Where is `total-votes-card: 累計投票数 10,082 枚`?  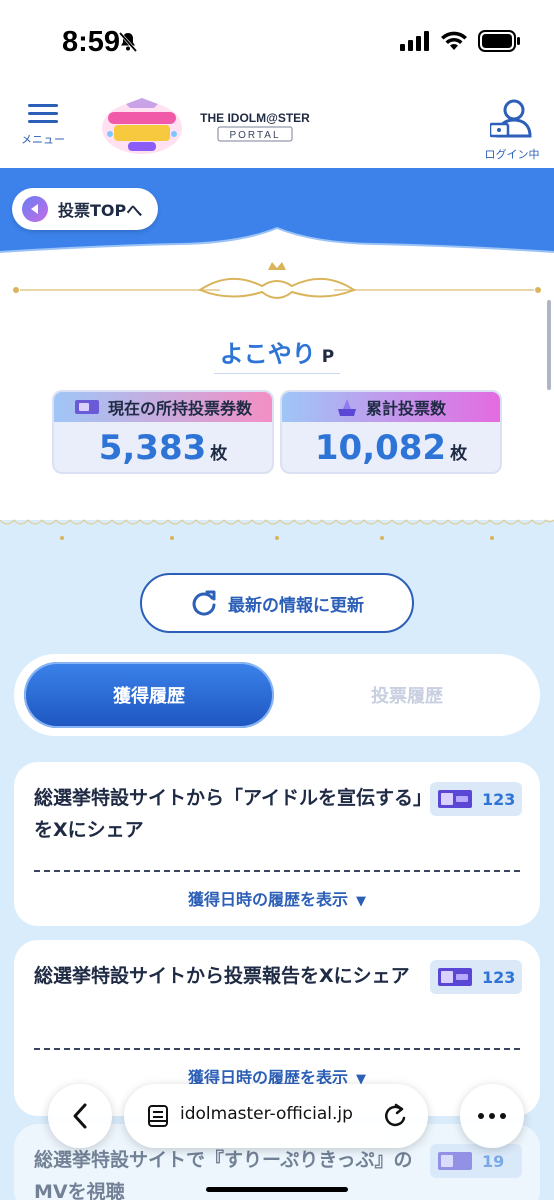
total-votes-card: 累計投票数 10,082 枚 is located at coordinates (391, 432).